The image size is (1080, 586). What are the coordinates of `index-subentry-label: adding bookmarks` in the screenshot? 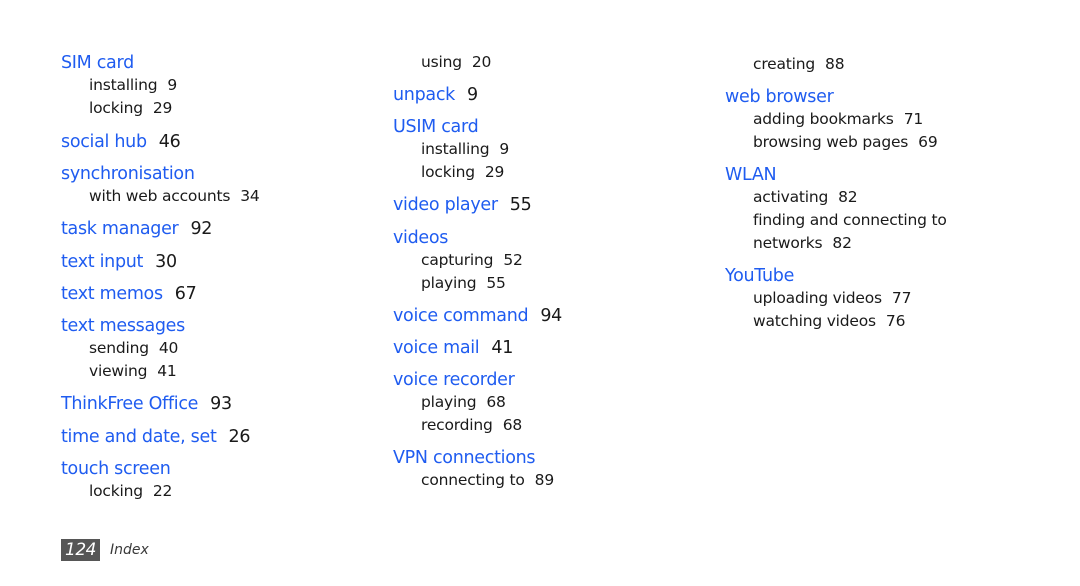 It's located at (823, 119).